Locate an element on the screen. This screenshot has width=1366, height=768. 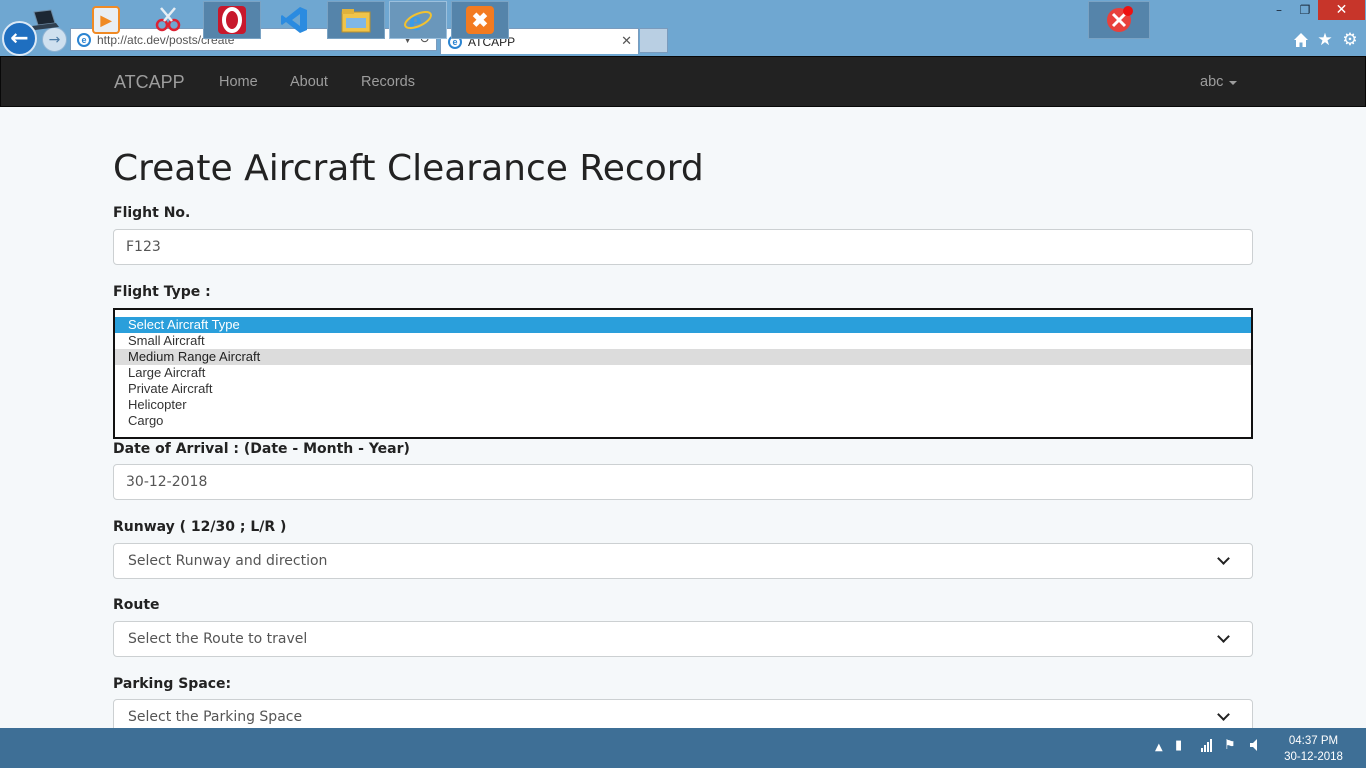
snipping-tool-icon is located at coordinates (168, 19).